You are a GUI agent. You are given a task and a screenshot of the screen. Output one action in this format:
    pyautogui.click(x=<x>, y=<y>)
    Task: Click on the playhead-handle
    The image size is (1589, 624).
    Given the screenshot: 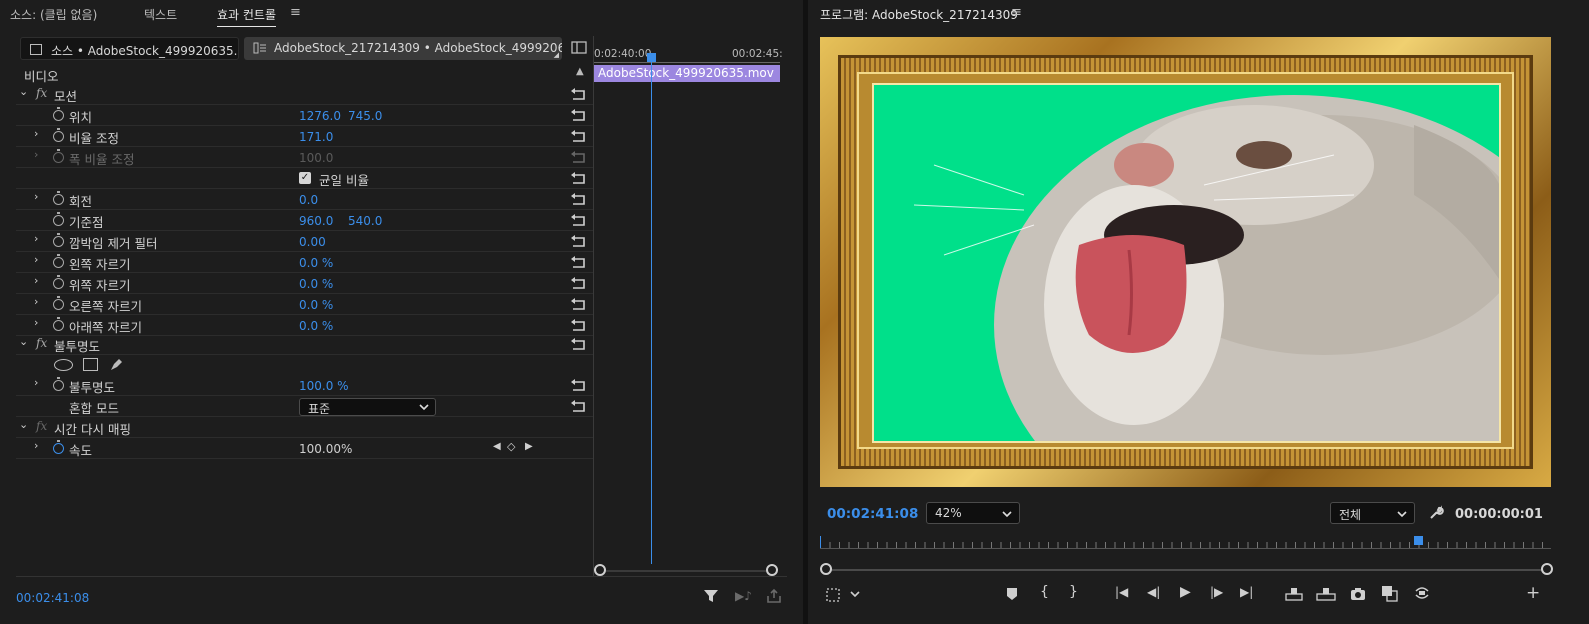 What is the action you would take?
    pyautogui.click(x=651, y=57)
    